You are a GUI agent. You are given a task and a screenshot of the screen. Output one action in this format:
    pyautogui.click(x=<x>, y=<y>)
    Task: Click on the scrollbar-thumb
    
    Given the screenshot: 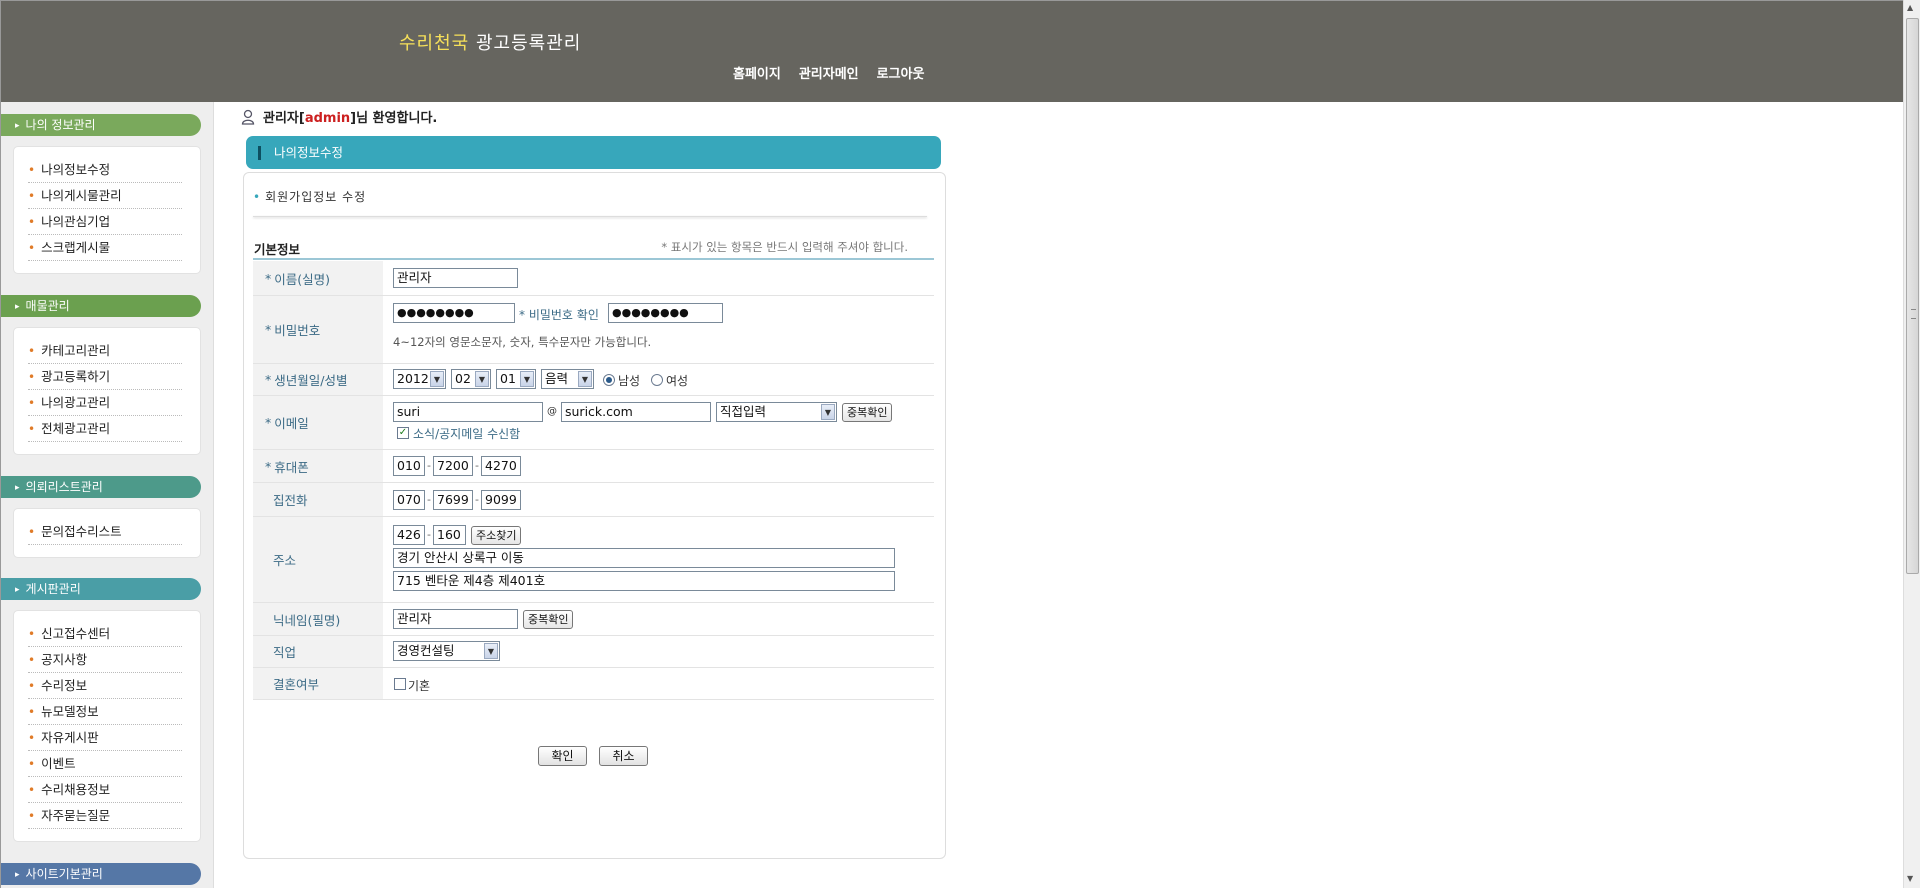 What is the action you would take?
    pyautogui.click(x=1912, y=296)
    